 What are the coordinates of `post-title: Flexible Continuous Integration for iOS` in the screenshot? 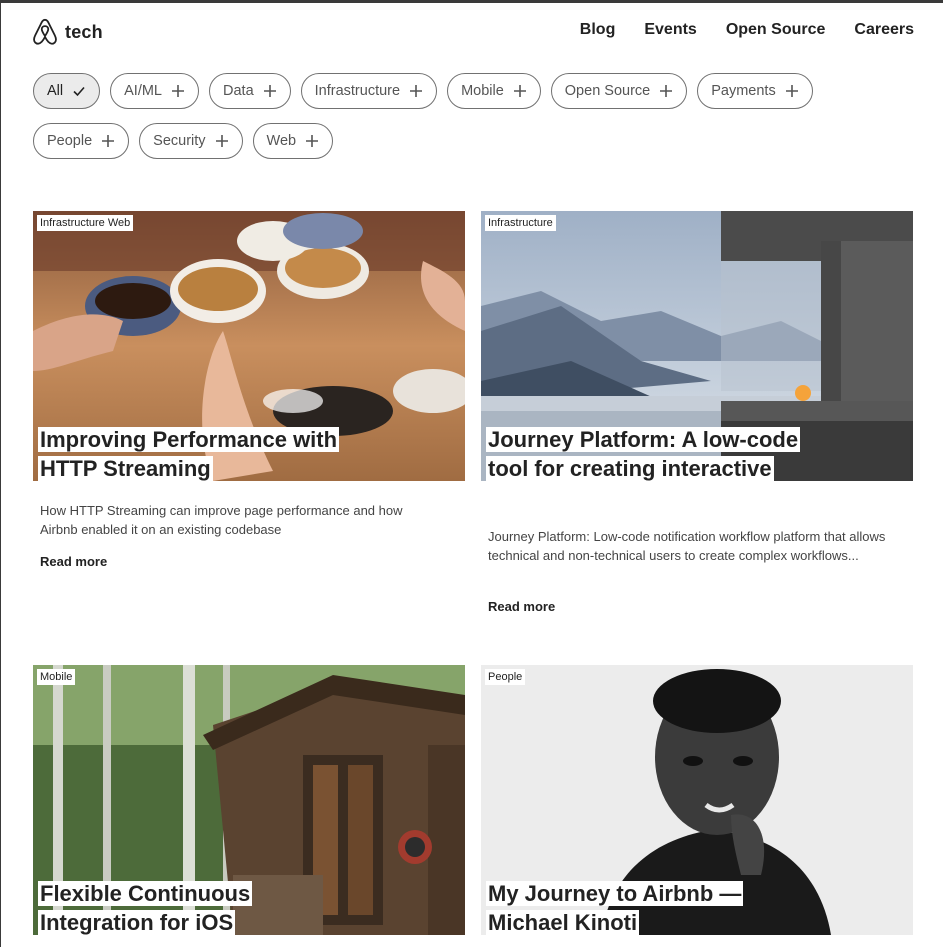 It's located at (168, 907).